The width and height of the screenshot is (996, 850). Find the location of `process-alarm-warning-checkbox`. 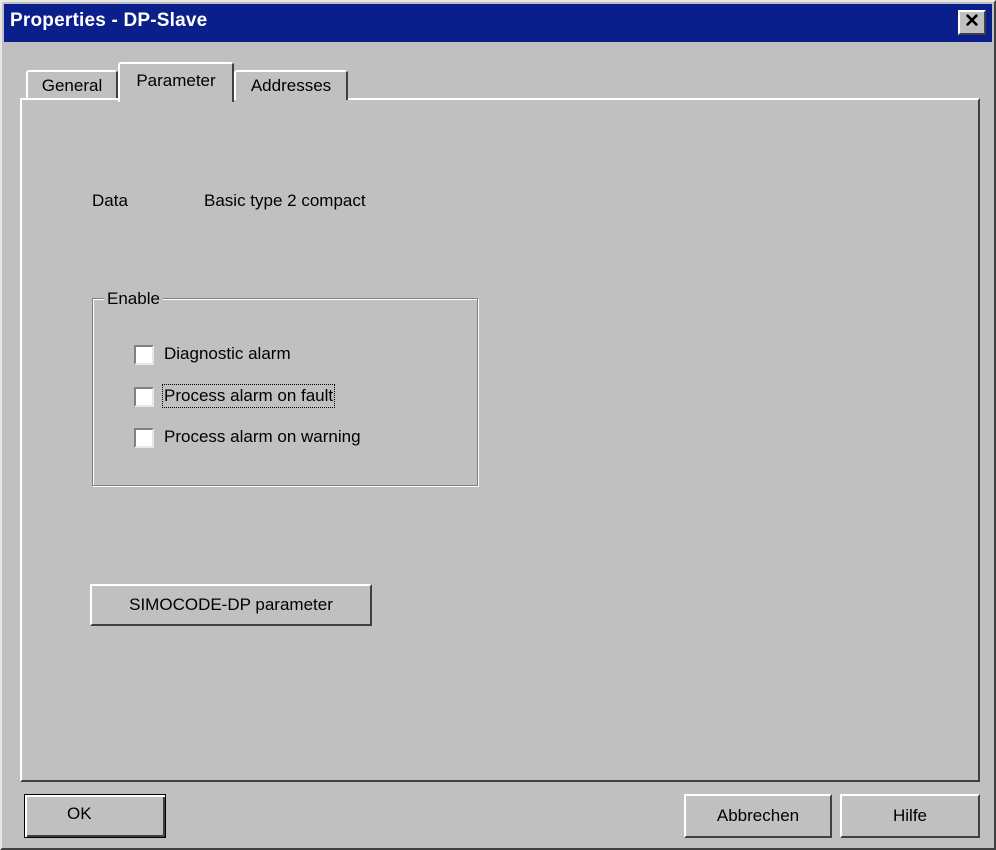

process-alarm-warning-checkbox is located at coordinates (144, 438).